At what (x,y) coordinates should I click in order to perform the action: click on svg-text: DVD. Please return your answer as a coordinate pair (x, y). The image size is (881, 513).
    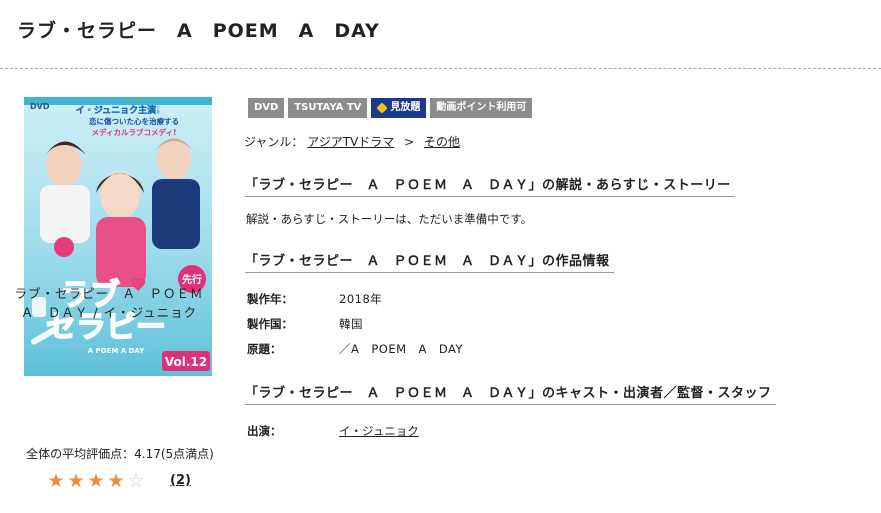
    Looking at the image, I should click on (40, 106).